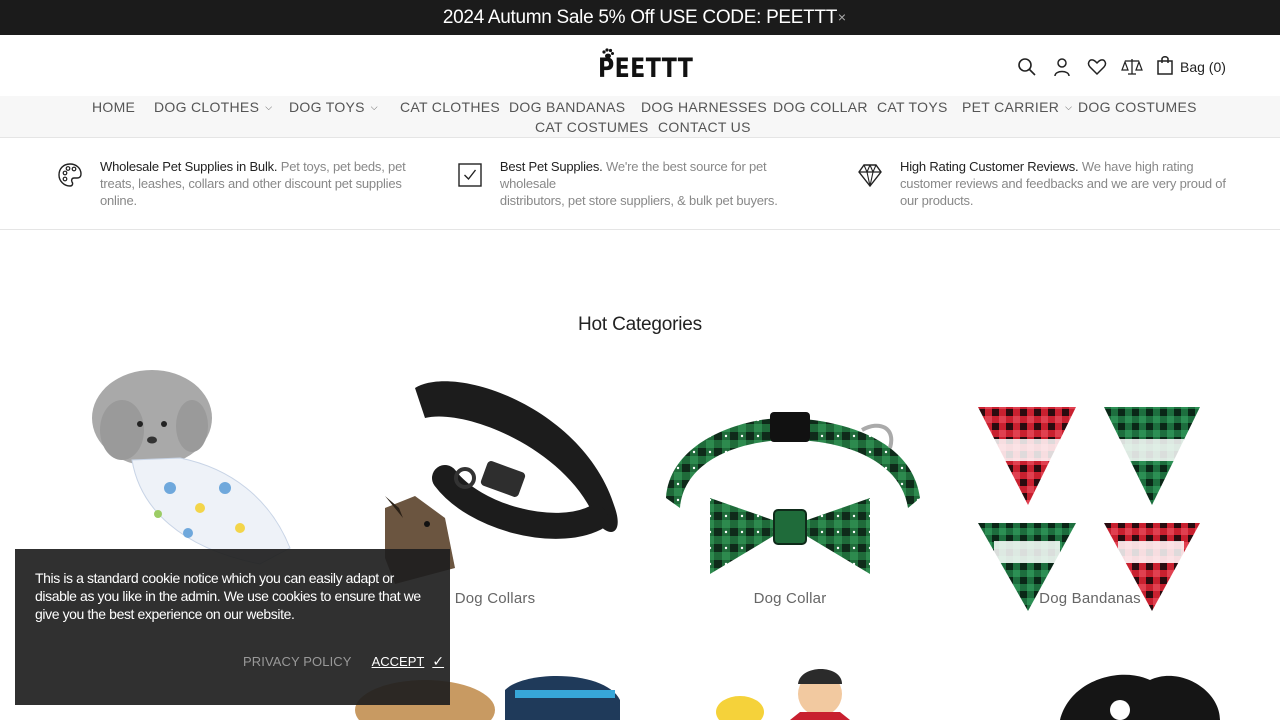 The height and width of the screenshot is (720, 1280). Describe the element at coordinates (790, 598) in the screenshot. I see `category-label: Dog Collar` at that location.